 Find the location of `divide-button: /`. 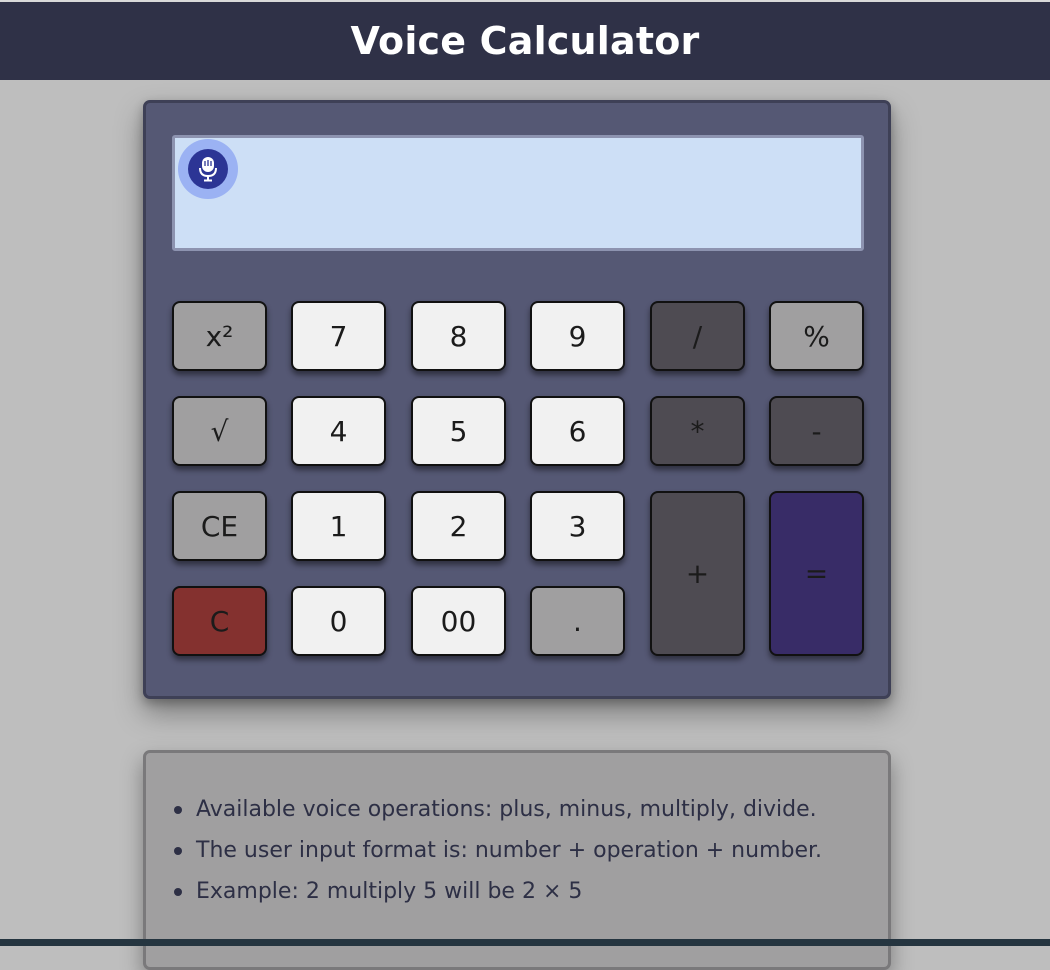

divide-button: / is located at coordinates (697, 336).